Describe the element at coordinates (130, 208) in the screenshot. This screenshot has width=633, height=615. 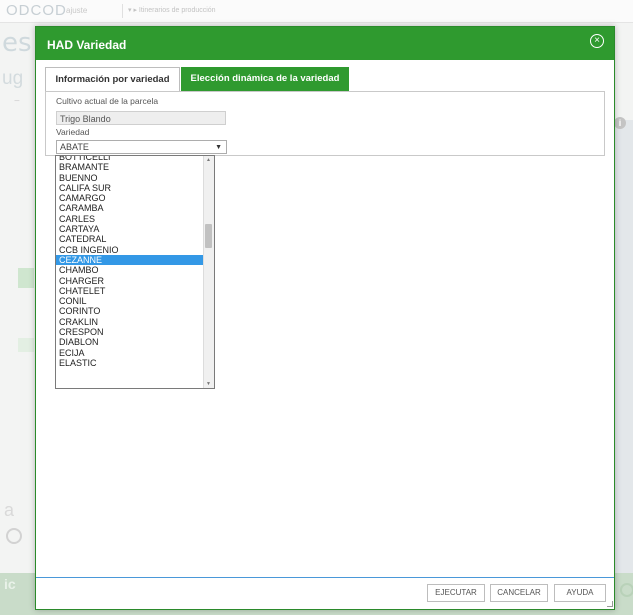
I see `variety-option: CARAMBA` at that location.